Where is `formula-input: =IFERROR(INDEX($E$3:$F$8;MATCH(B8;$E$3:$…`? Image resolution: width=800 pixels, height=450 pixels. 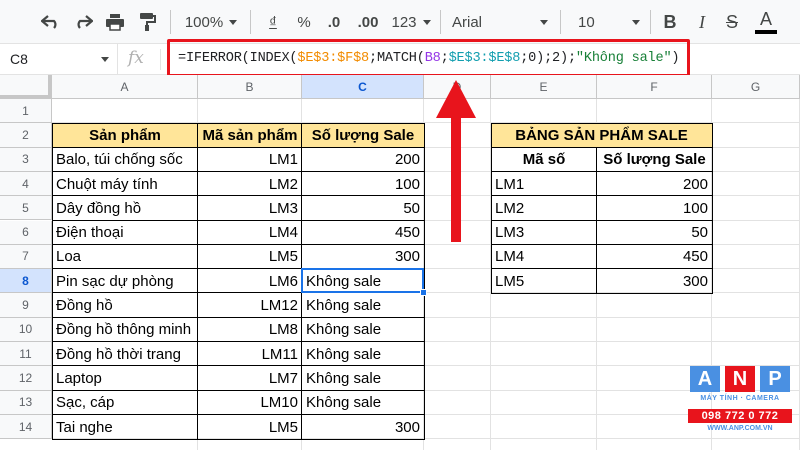
formula-input: =IFERROR(INDEX($E$3:$F$8;MATCH(B8;$E$3:$… is located at coordinates (429, 58).